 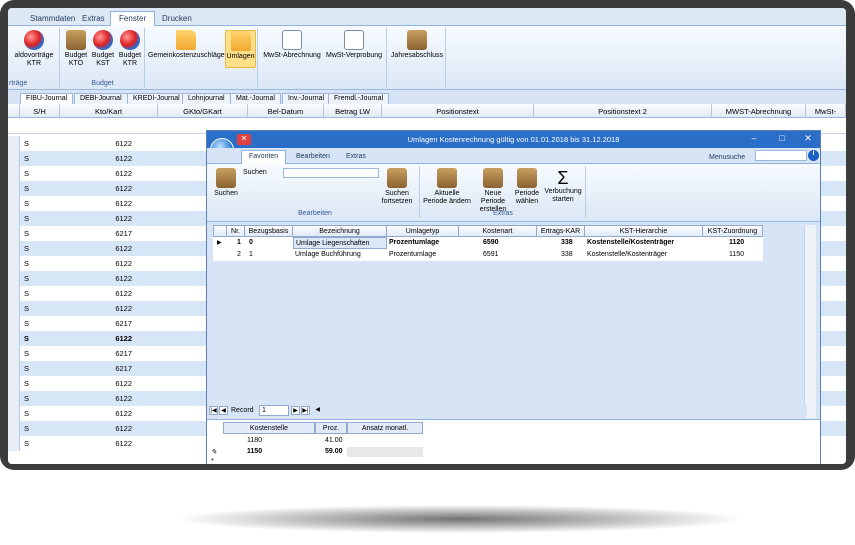 I want to click on cell-kto: 6122, so click(x=123, y=263).